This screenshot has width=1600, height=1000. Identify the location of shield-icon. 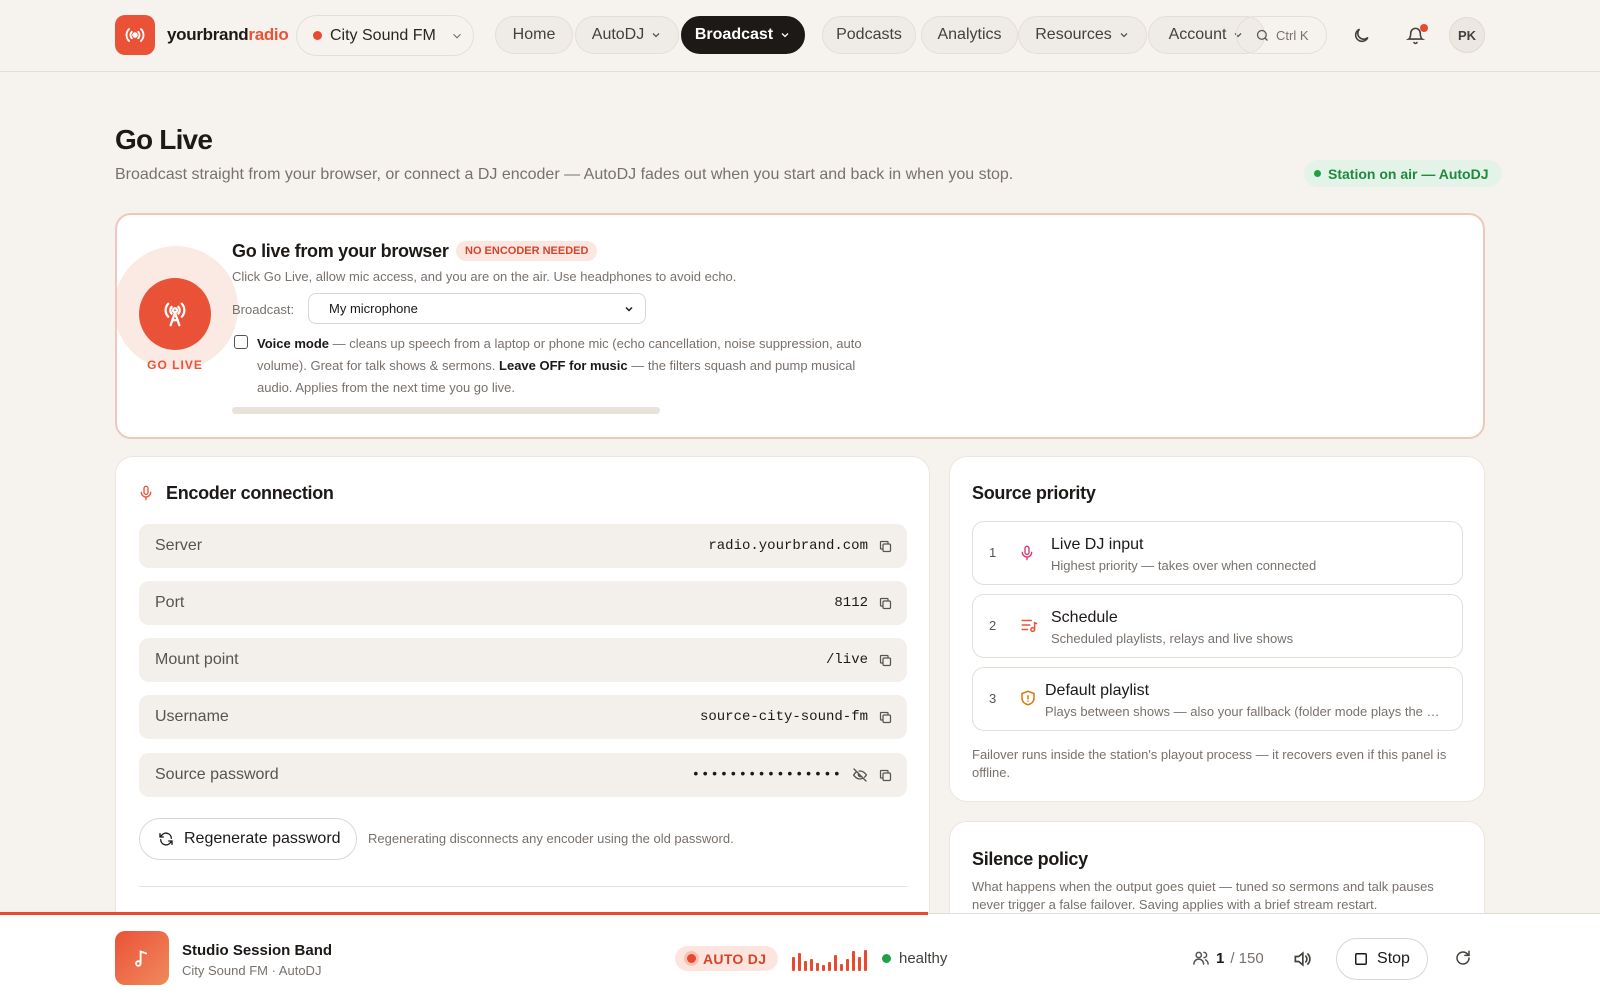
(1028, 698).